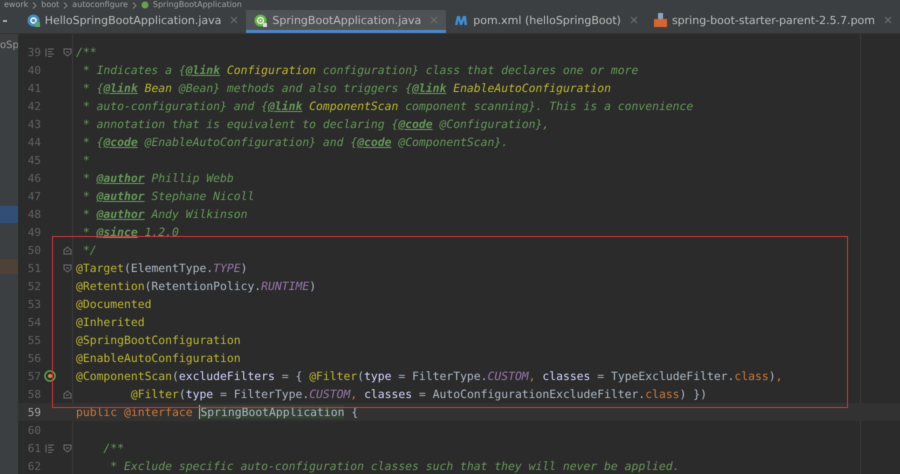  What do you see at coordinates (33, 286) in the screenshot?
I see `line-number: 52` at bounding box center [33, 286].